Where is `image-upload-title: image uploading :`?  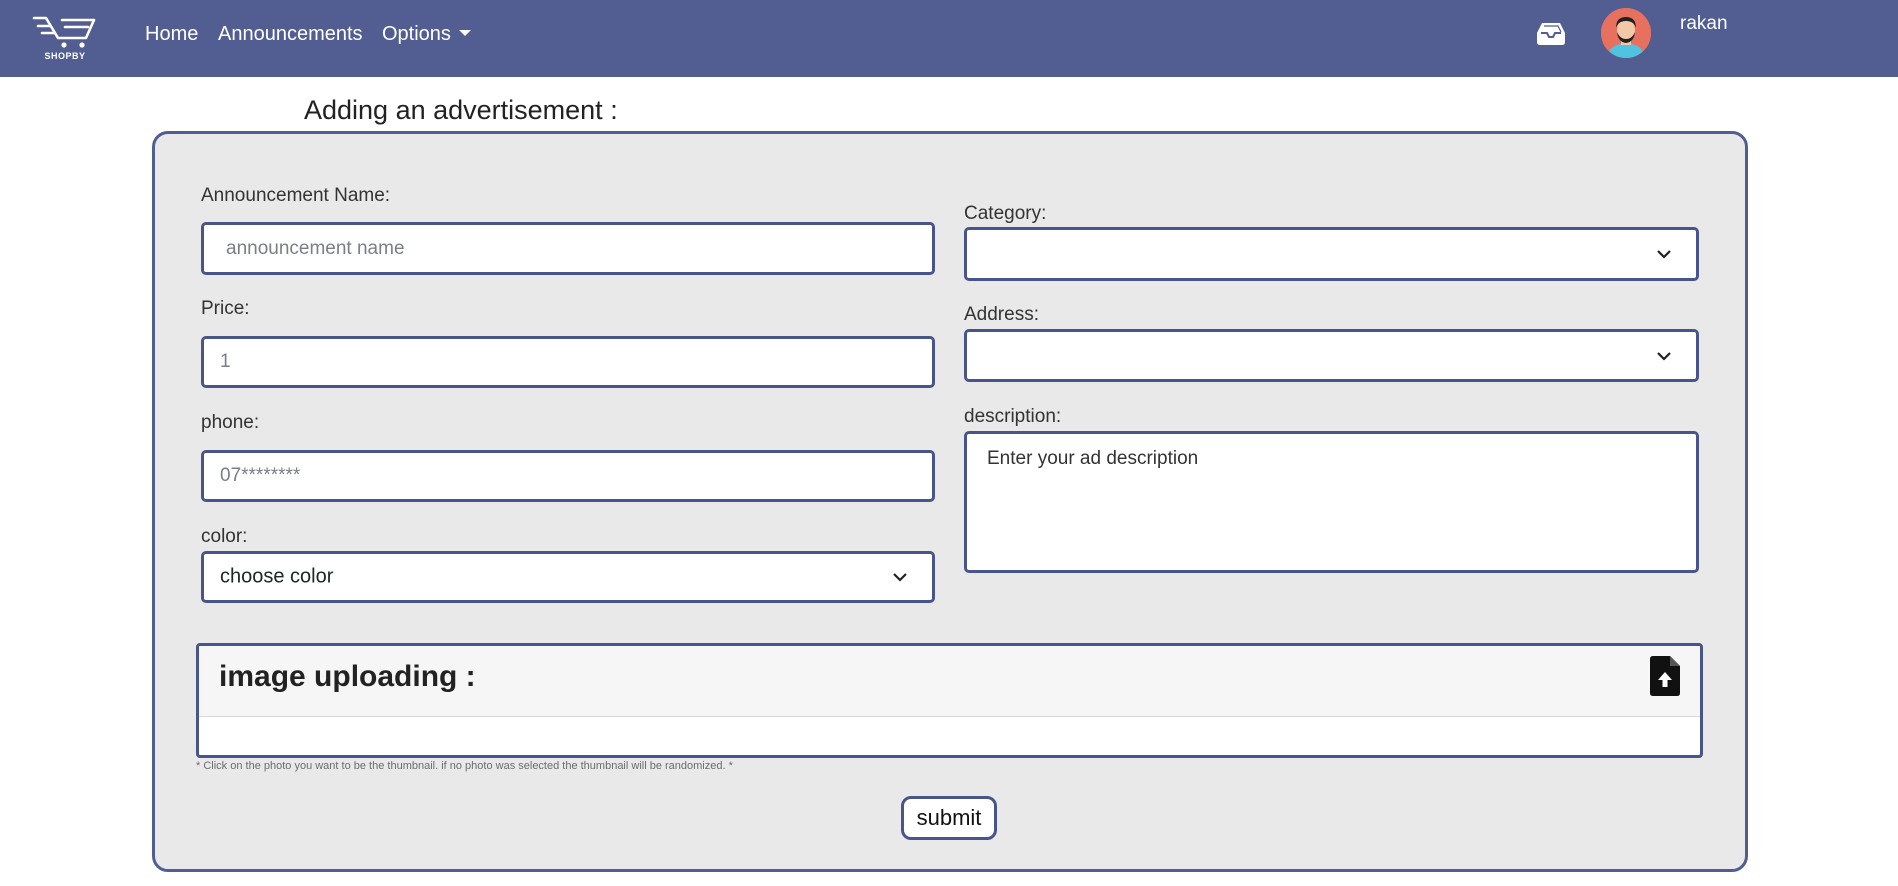 image-upload-title: image uploading : is located at coordinates (347, 676).